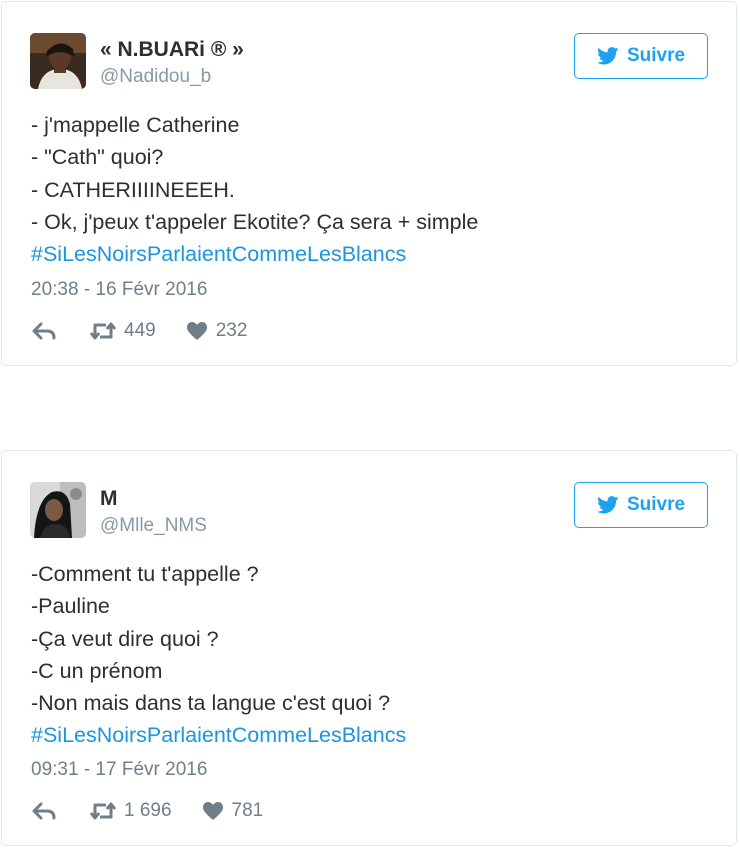 The image size is (740, 848). I want to click on like-button: 232, so click(217, 331).